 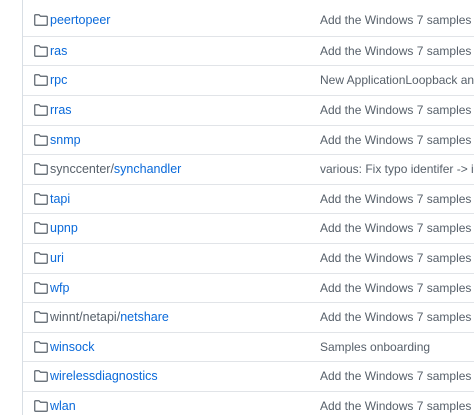 What do you see at coordinates (248, 403) in the screenshot?
I see `list-item: wlan Add the Windows 7 samples` at bounding box center [248, 403].